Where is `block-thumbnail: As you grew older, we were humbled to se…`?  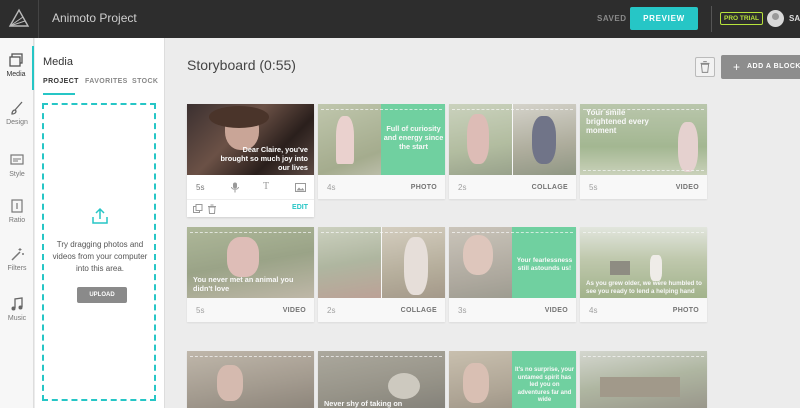 block-thumbnail: As you grew older, we were humbled to se… is located at coordinates (643, 262).